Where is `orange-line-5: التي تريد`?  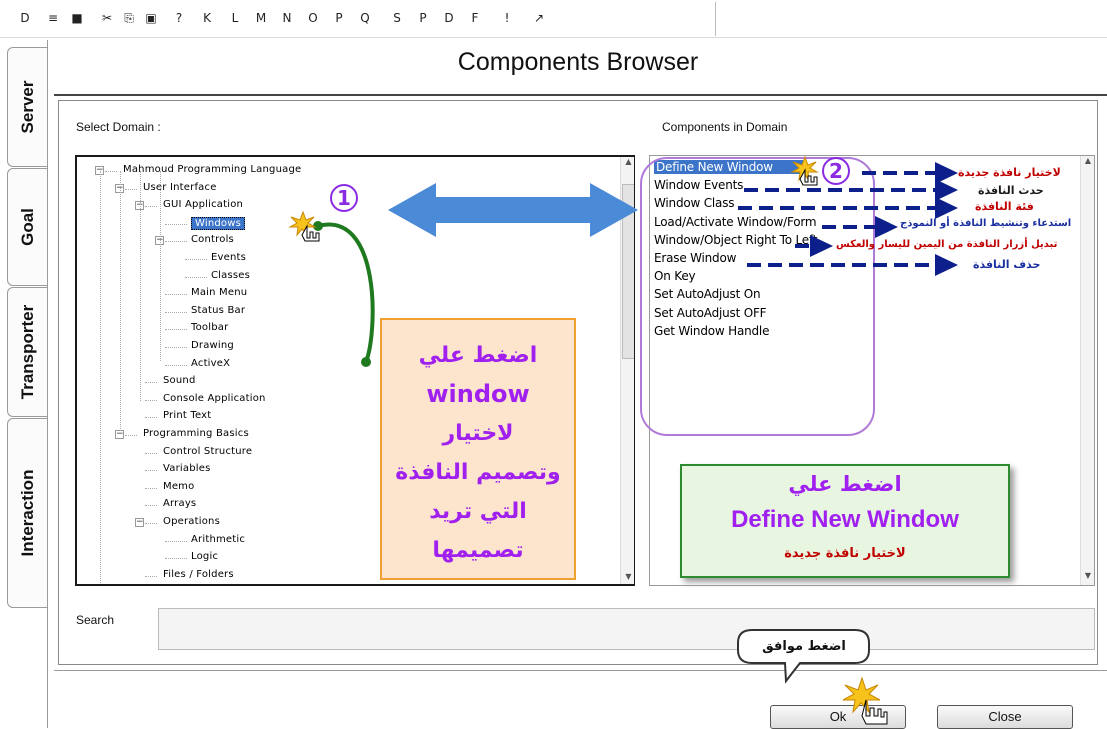 orange-line-5: التي تريد is located at coordinates (478, 511).